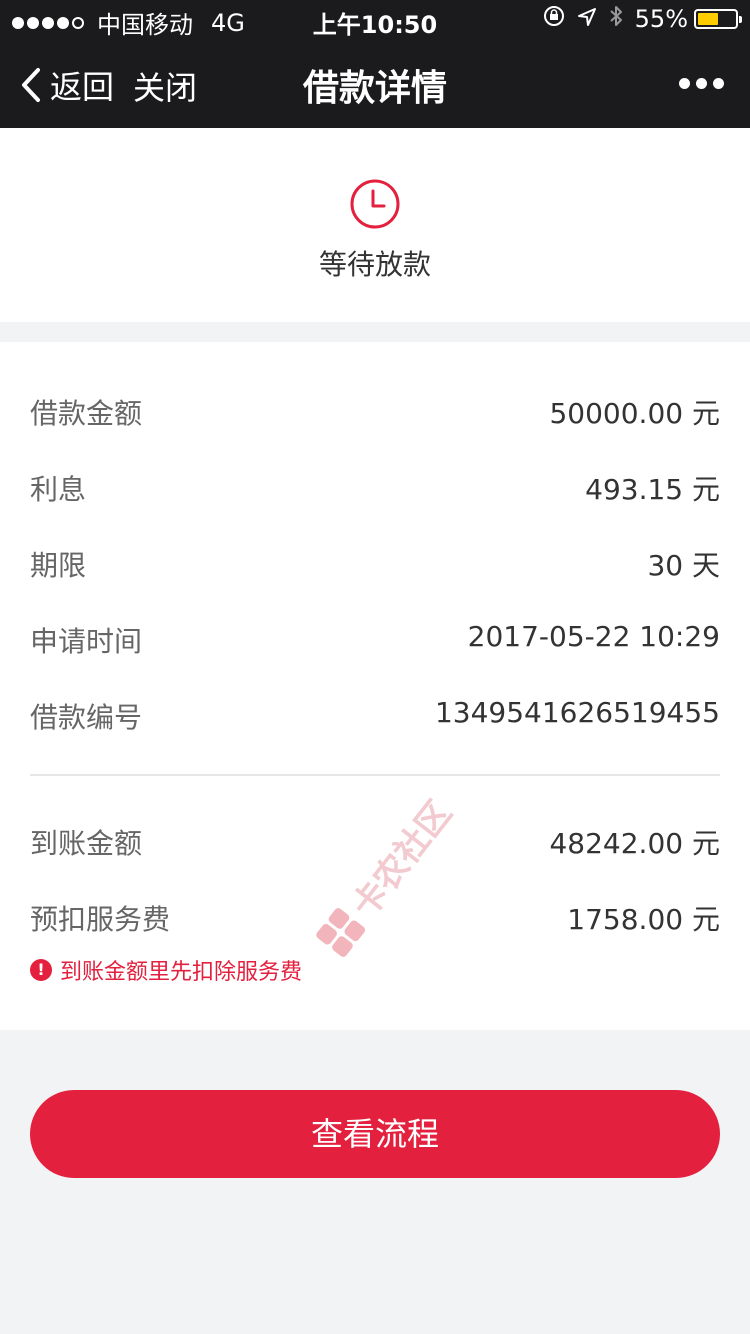 This screenshot has width=750, height=1334. What do you see at coordinates (634, 413) in the screenshot?
I see `detail-value: 50000.00 元` at bounding box center [634, 413].